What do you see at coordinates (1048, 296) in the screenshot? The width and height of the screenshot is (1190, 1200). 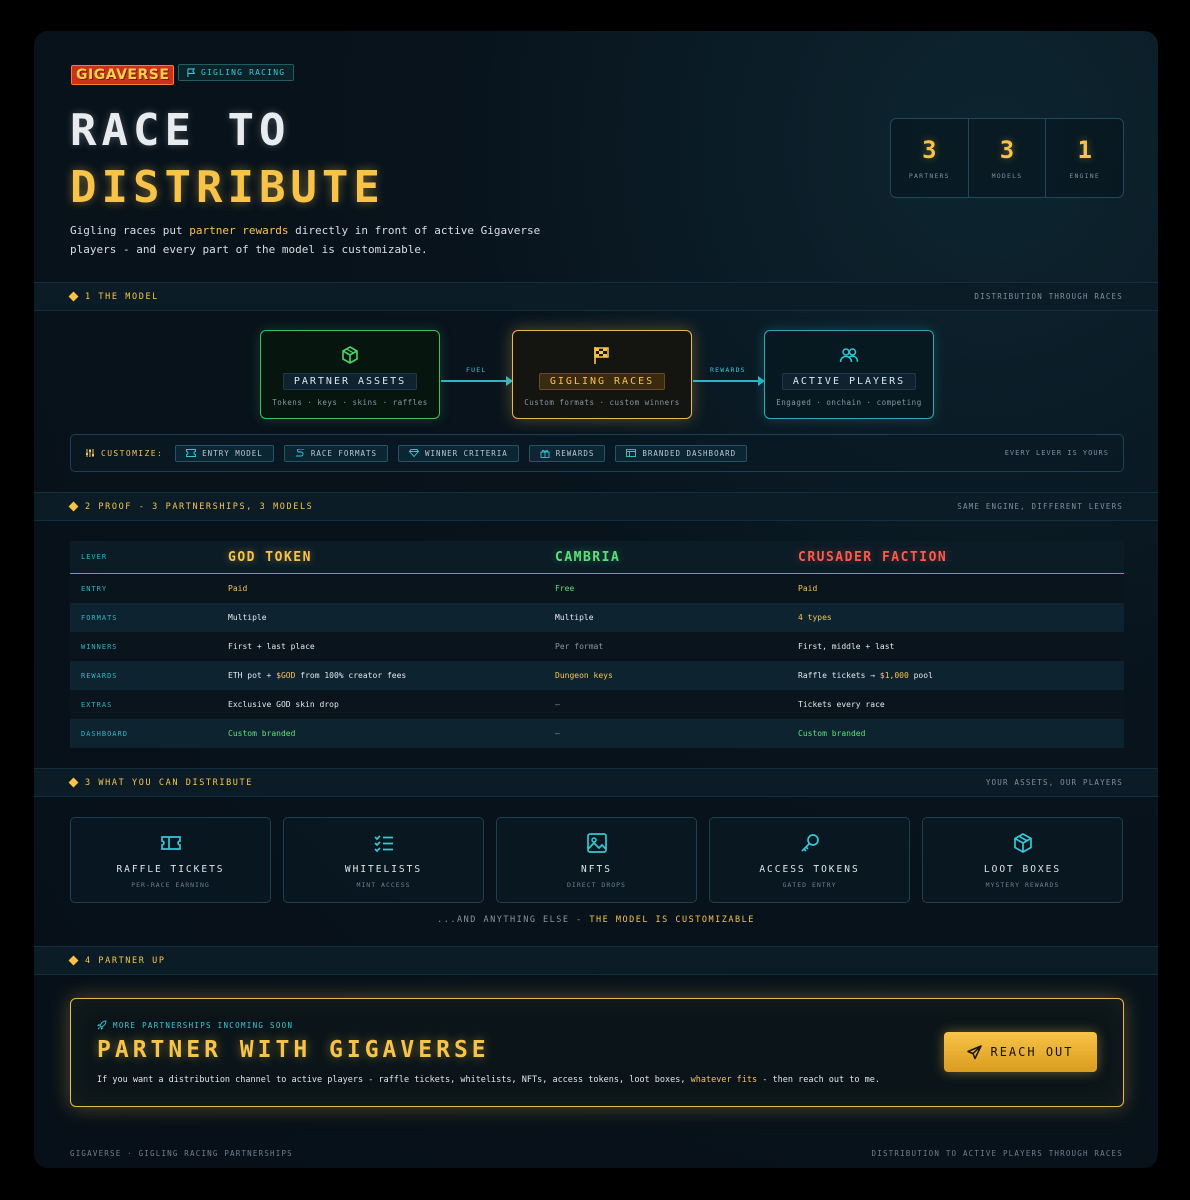 I see `section-right-label: DISTRIBUTION THROUGH RACES` at bounding box center [1048, 296].